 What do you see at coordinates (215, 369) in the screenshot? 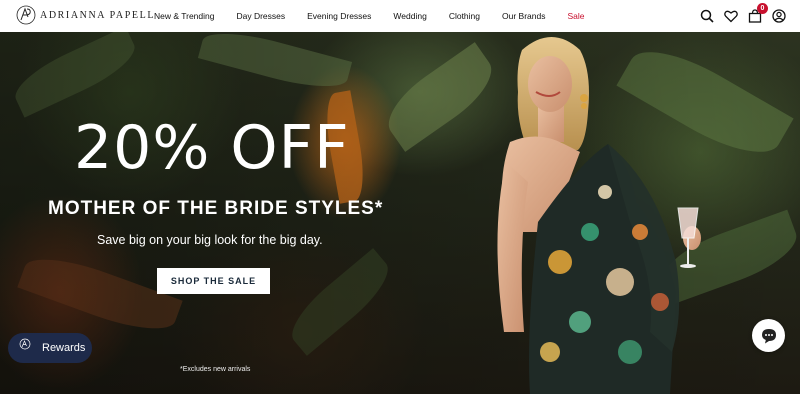
I see `hero-disclaimer: *Excludes new arrivals` at bounding box center [215, 369].